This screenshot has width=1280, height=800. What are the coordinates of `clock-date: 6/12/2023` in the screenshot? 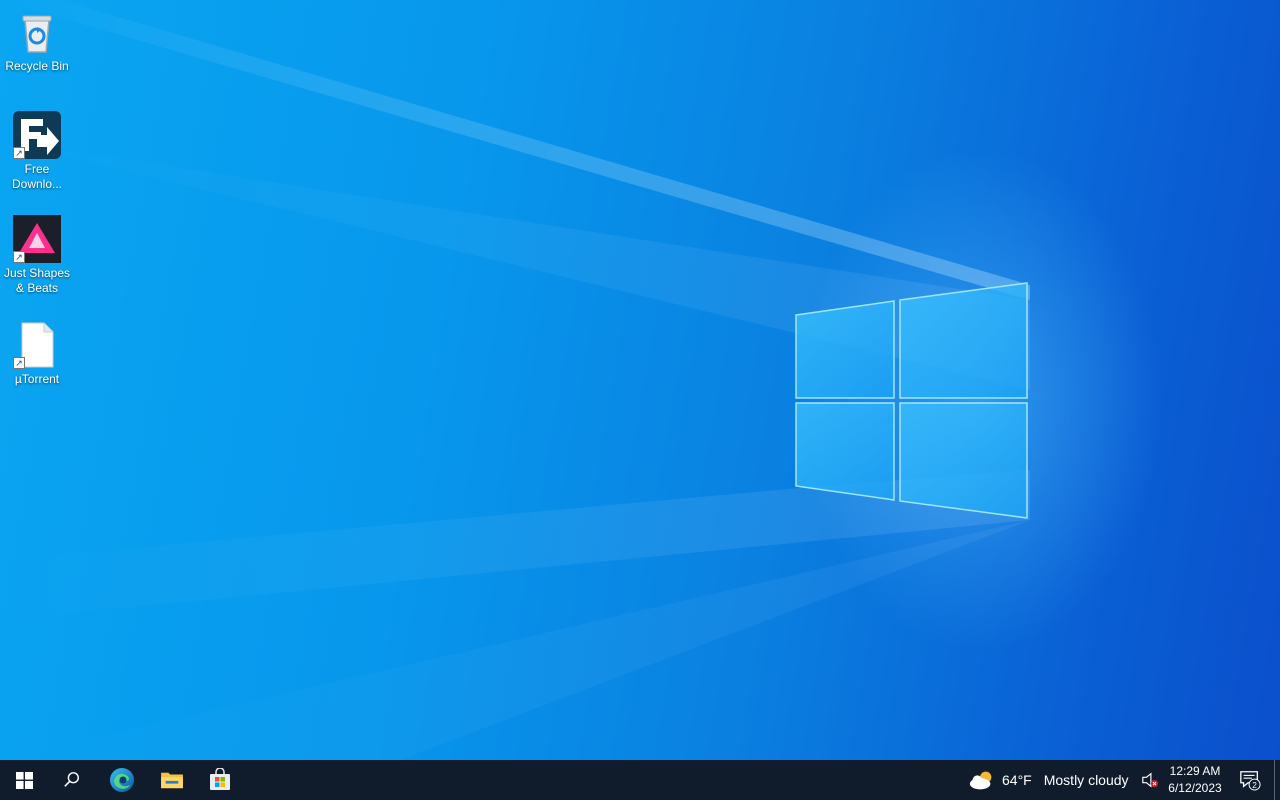 It's located at (1195, 788).